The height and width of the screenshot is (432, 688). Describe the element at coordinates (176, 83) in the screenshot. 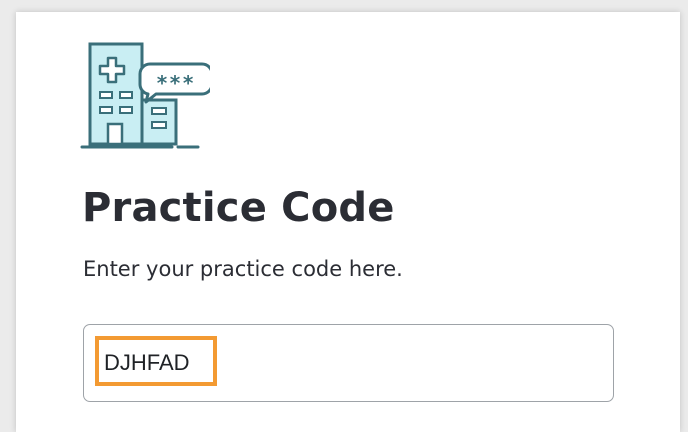

I see `speech-bubble-text: ***` at that location.